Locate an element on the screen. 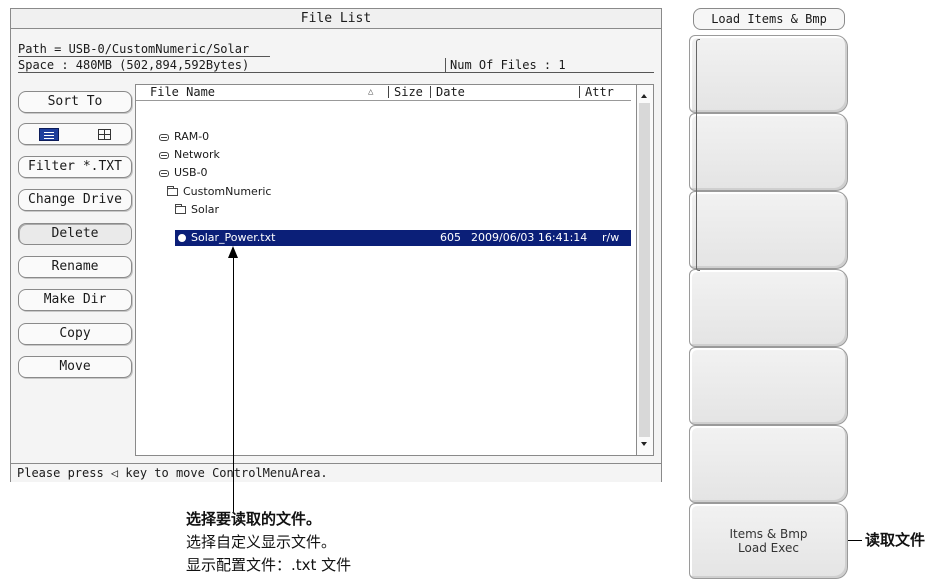 The width and height of the screenshot is (946, 579). rename-button: Rename is located at coordinates (75, 267).